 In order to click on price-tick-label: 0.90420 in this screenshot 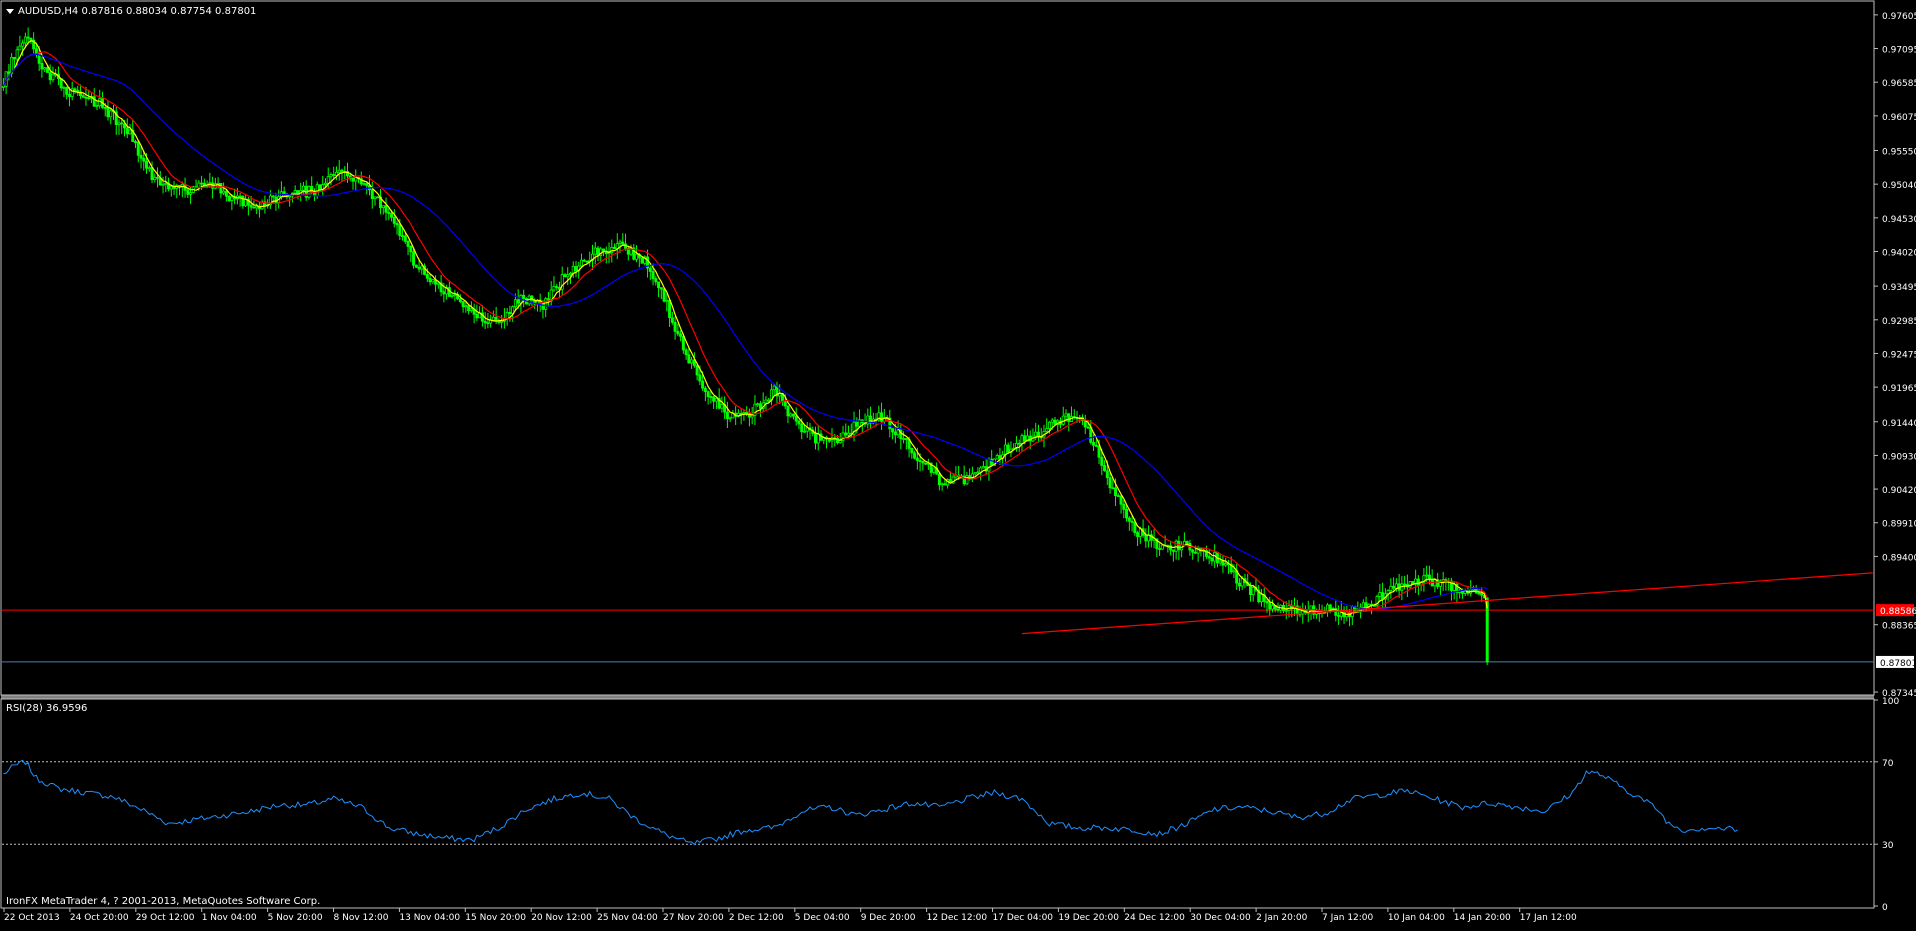, I will do `click(1899, 491)`.